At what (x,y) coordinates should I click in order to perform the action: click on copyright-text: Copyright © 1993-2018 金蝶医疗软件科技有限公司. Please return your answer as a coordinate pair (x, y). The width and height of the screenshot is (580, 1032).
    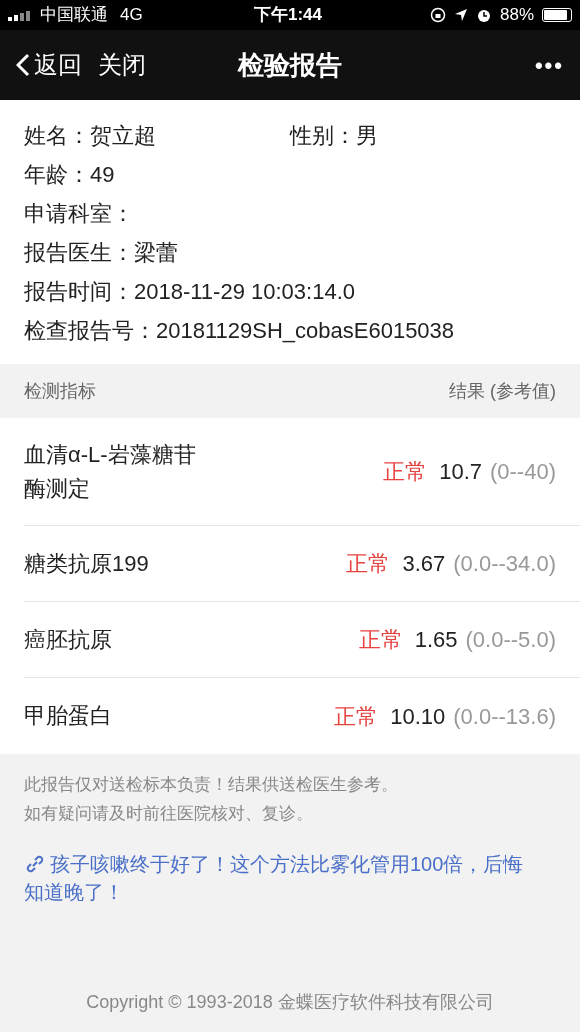
    Looking at the image, I should click on (290, 1002).